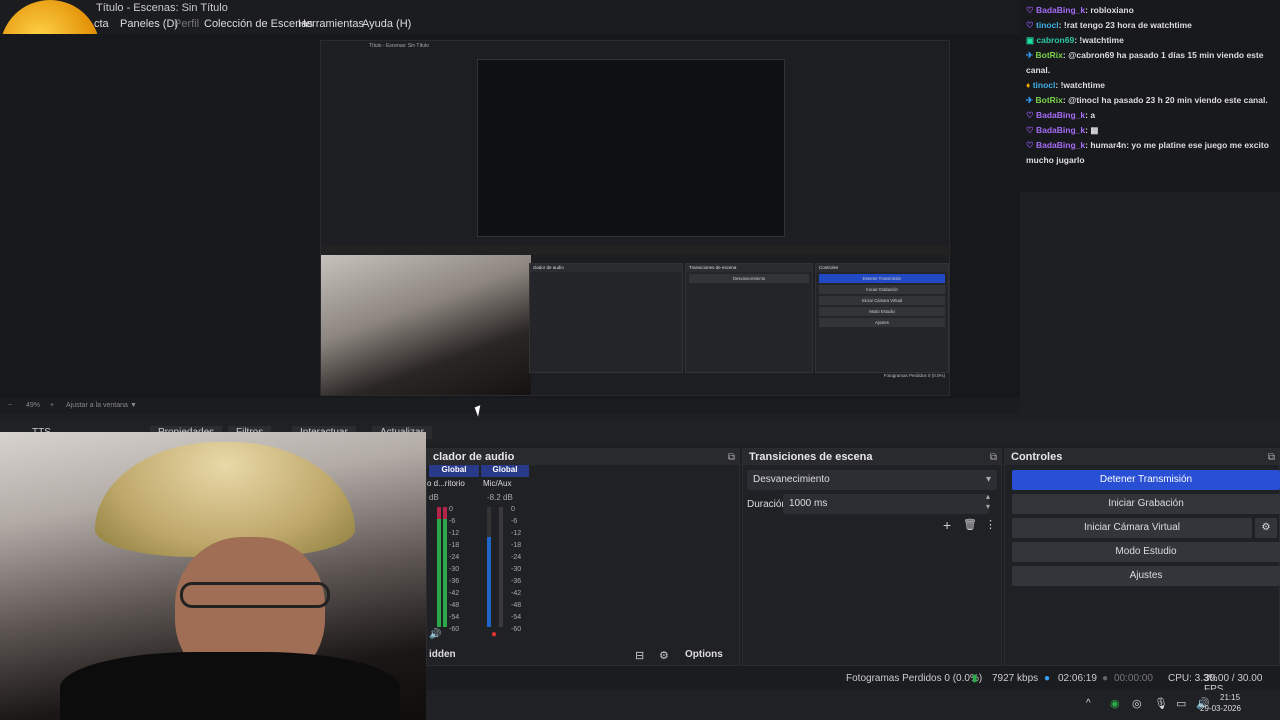 The image size is (1280, 720). What do you see at coordinates (882, 268) in the screenshot?
I see `nested-controls-title: Controles` at bounding box center [882, 268].